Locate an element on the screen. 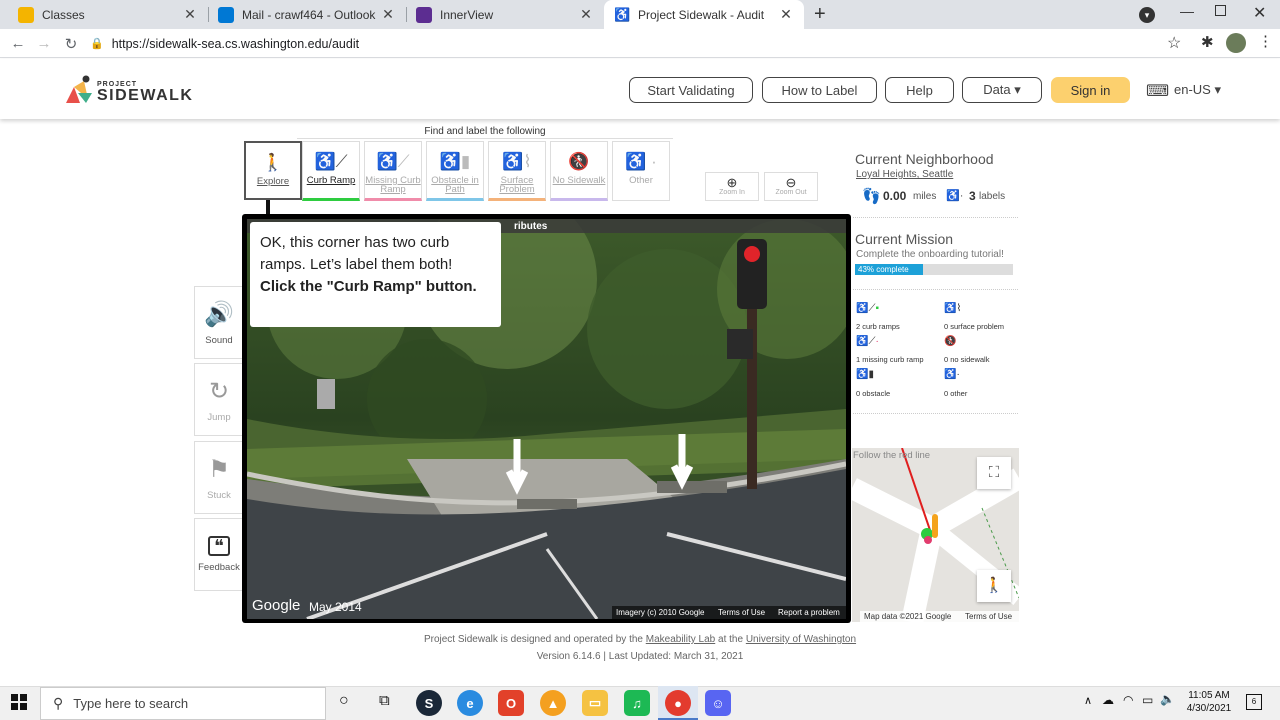 The height and width of the screenshot is (720, 1280). tab-project-sidewalk: ♿ Project Sidewalk - Audit ✕ is located at coordinates (704, 14).